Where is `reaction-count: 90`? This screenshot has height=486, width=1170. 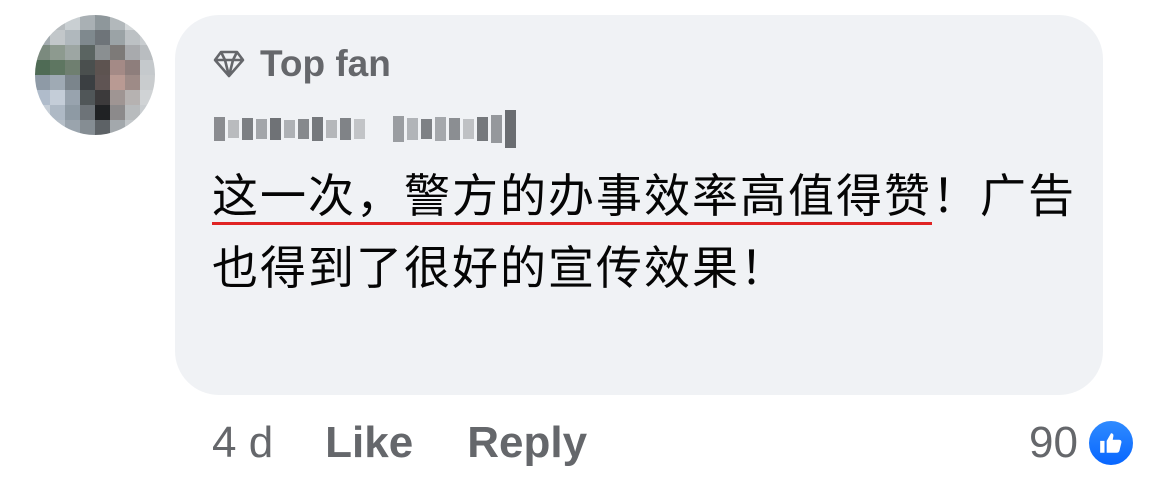
reaction-count: 90 is located at coordinates (1053, 442).